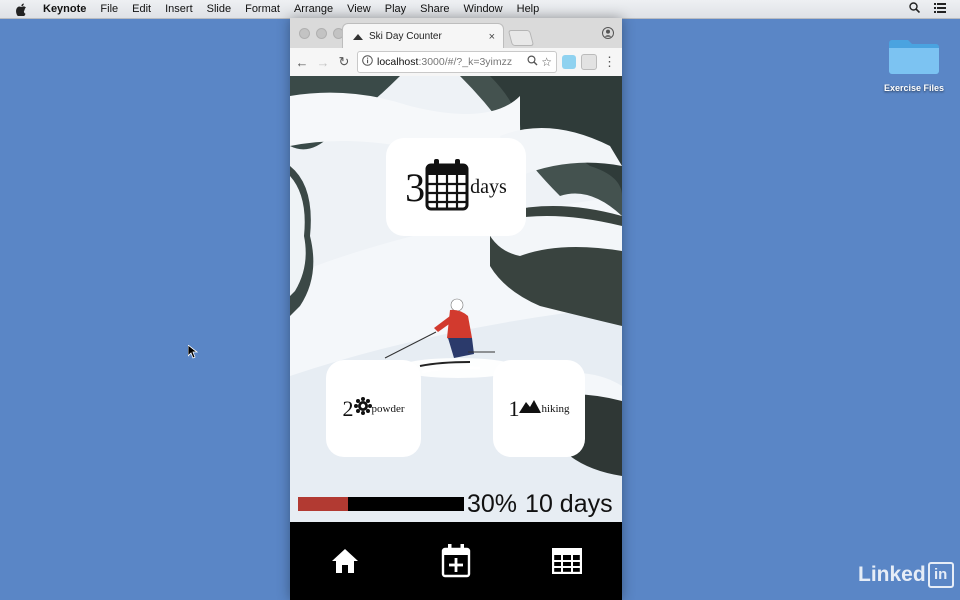  Describe the element at coordinates (359, 9) in the screenshot. I see `menu-view: View` at that location.